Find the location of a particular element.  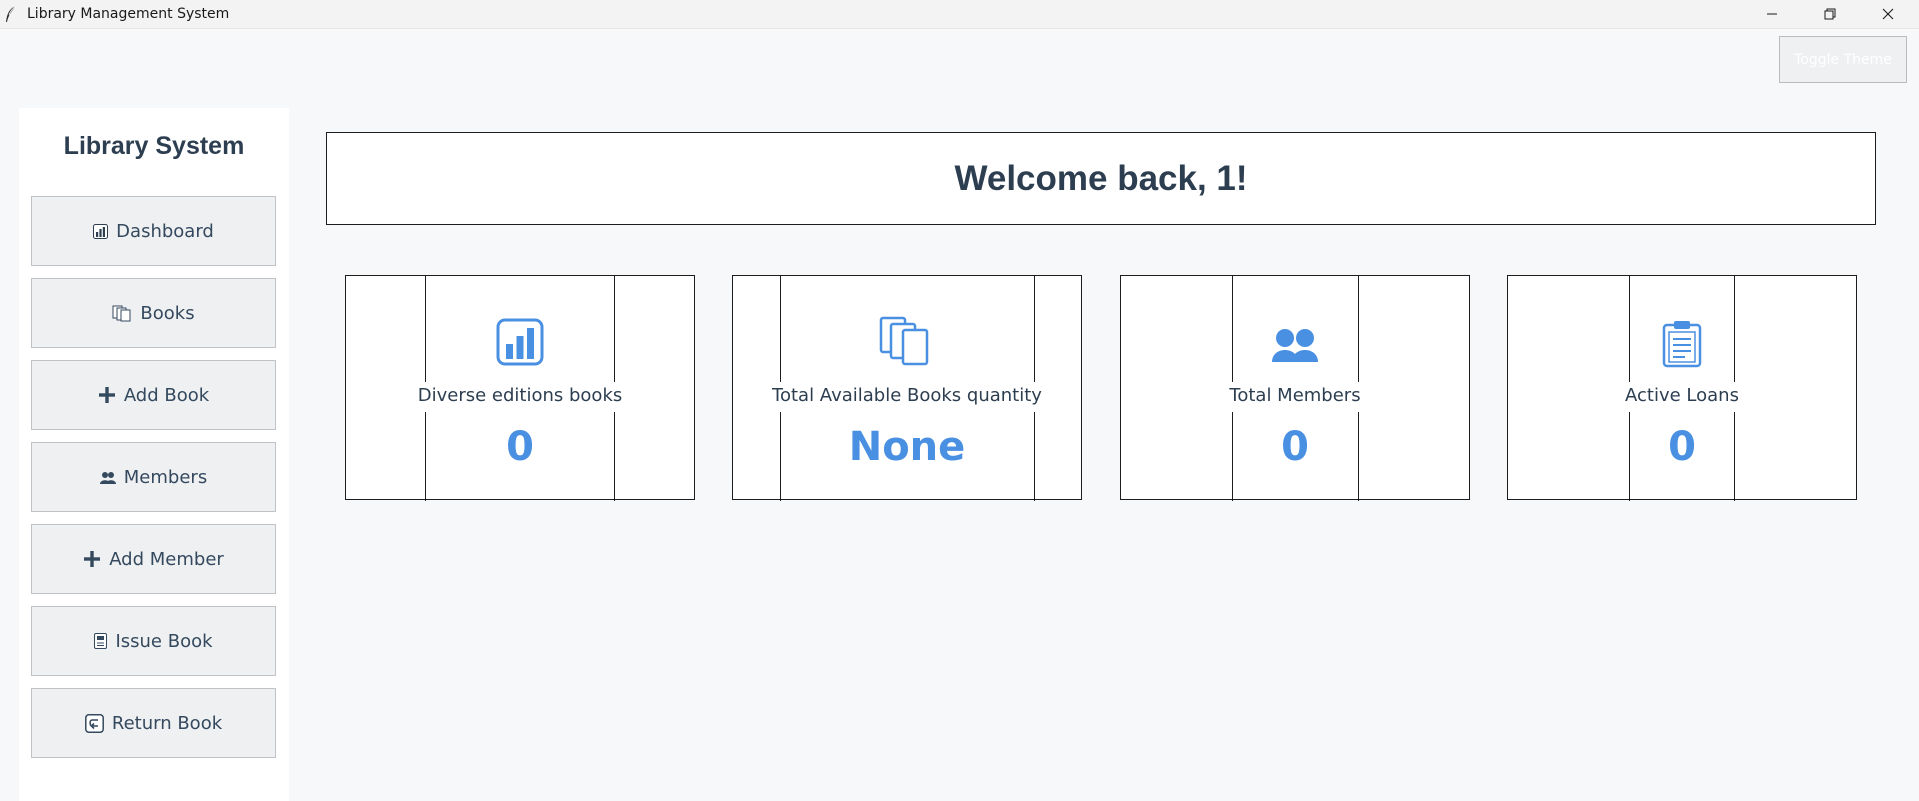

sidebar-item-add-book: Add Book is located at coordinates (153, 395).